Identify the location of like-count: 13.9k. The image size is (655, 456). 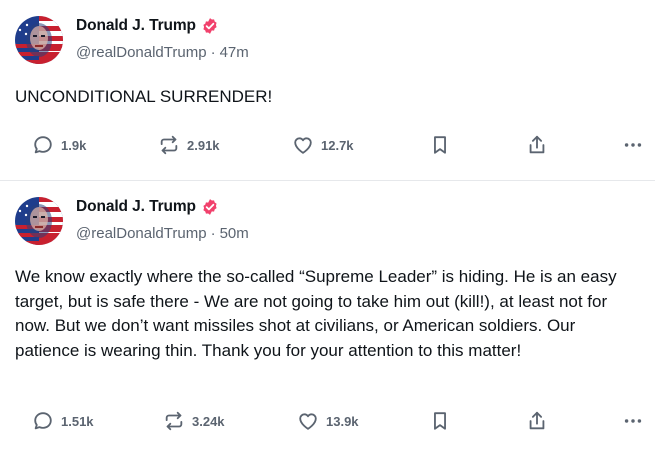
(342, 421).